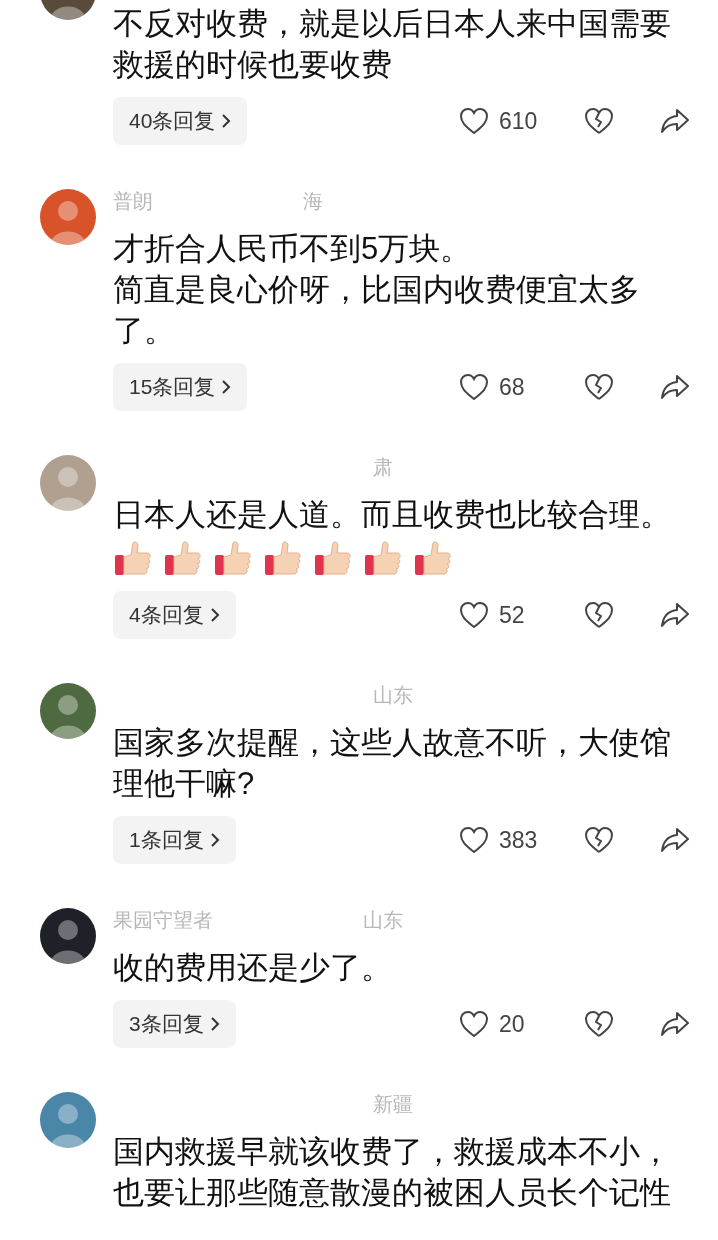 Image resolution: width=718 pixels, height=1240 pixels. Describe the element at coordinates (253, 968) in the screenshot. I see `comment-text: 收的费用还是少了。` at that location.